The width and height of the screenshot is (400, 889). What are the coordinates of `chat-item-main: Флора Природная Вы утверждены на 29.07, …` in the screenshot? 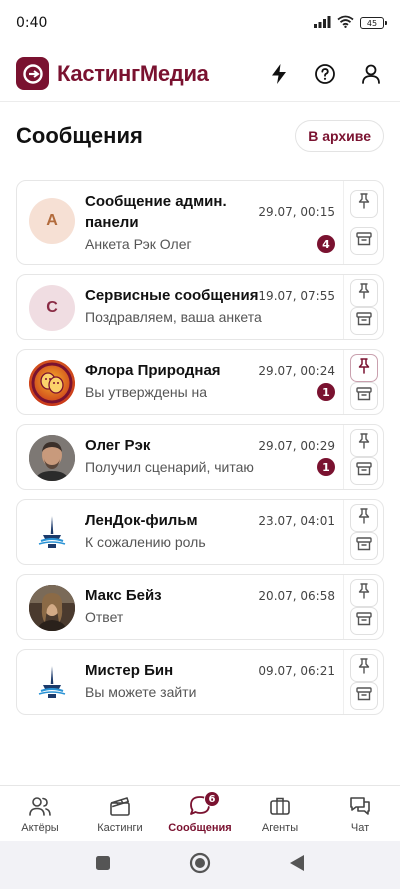 It's located at (180, 382).